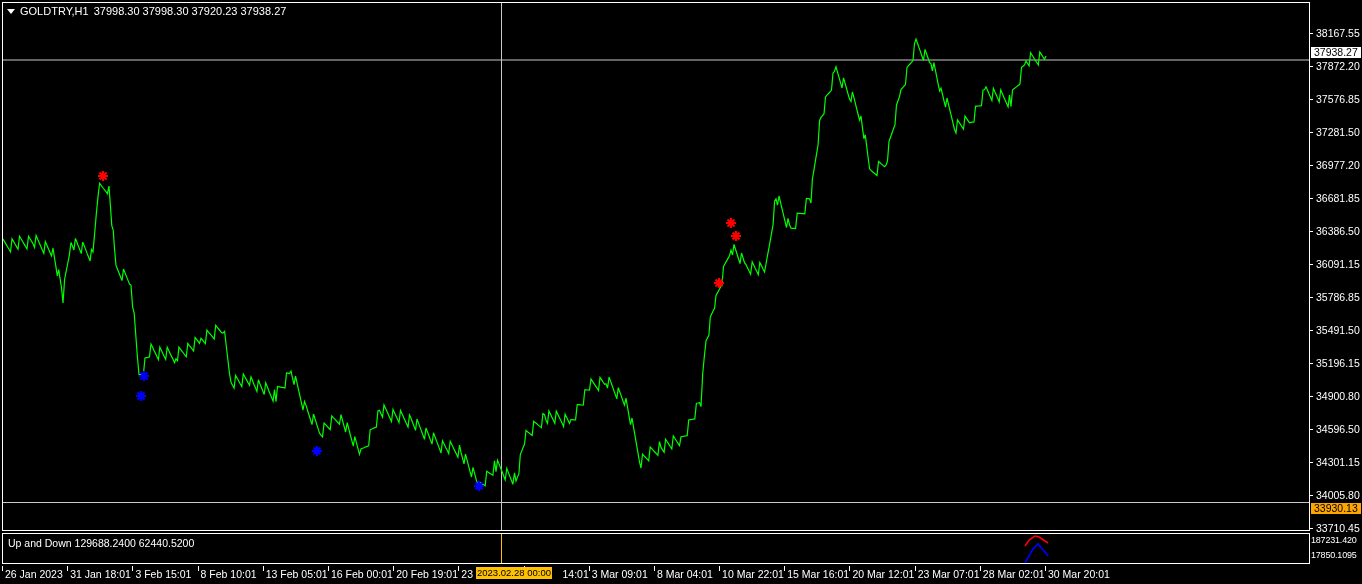 Image resolution: width=1362 pixels, height=584 pixels. What do you see at coordinates (1334, 540) in the screenshot?
I see `indicator-axis-label: 187231.420` at bounding box center [1334, 540].